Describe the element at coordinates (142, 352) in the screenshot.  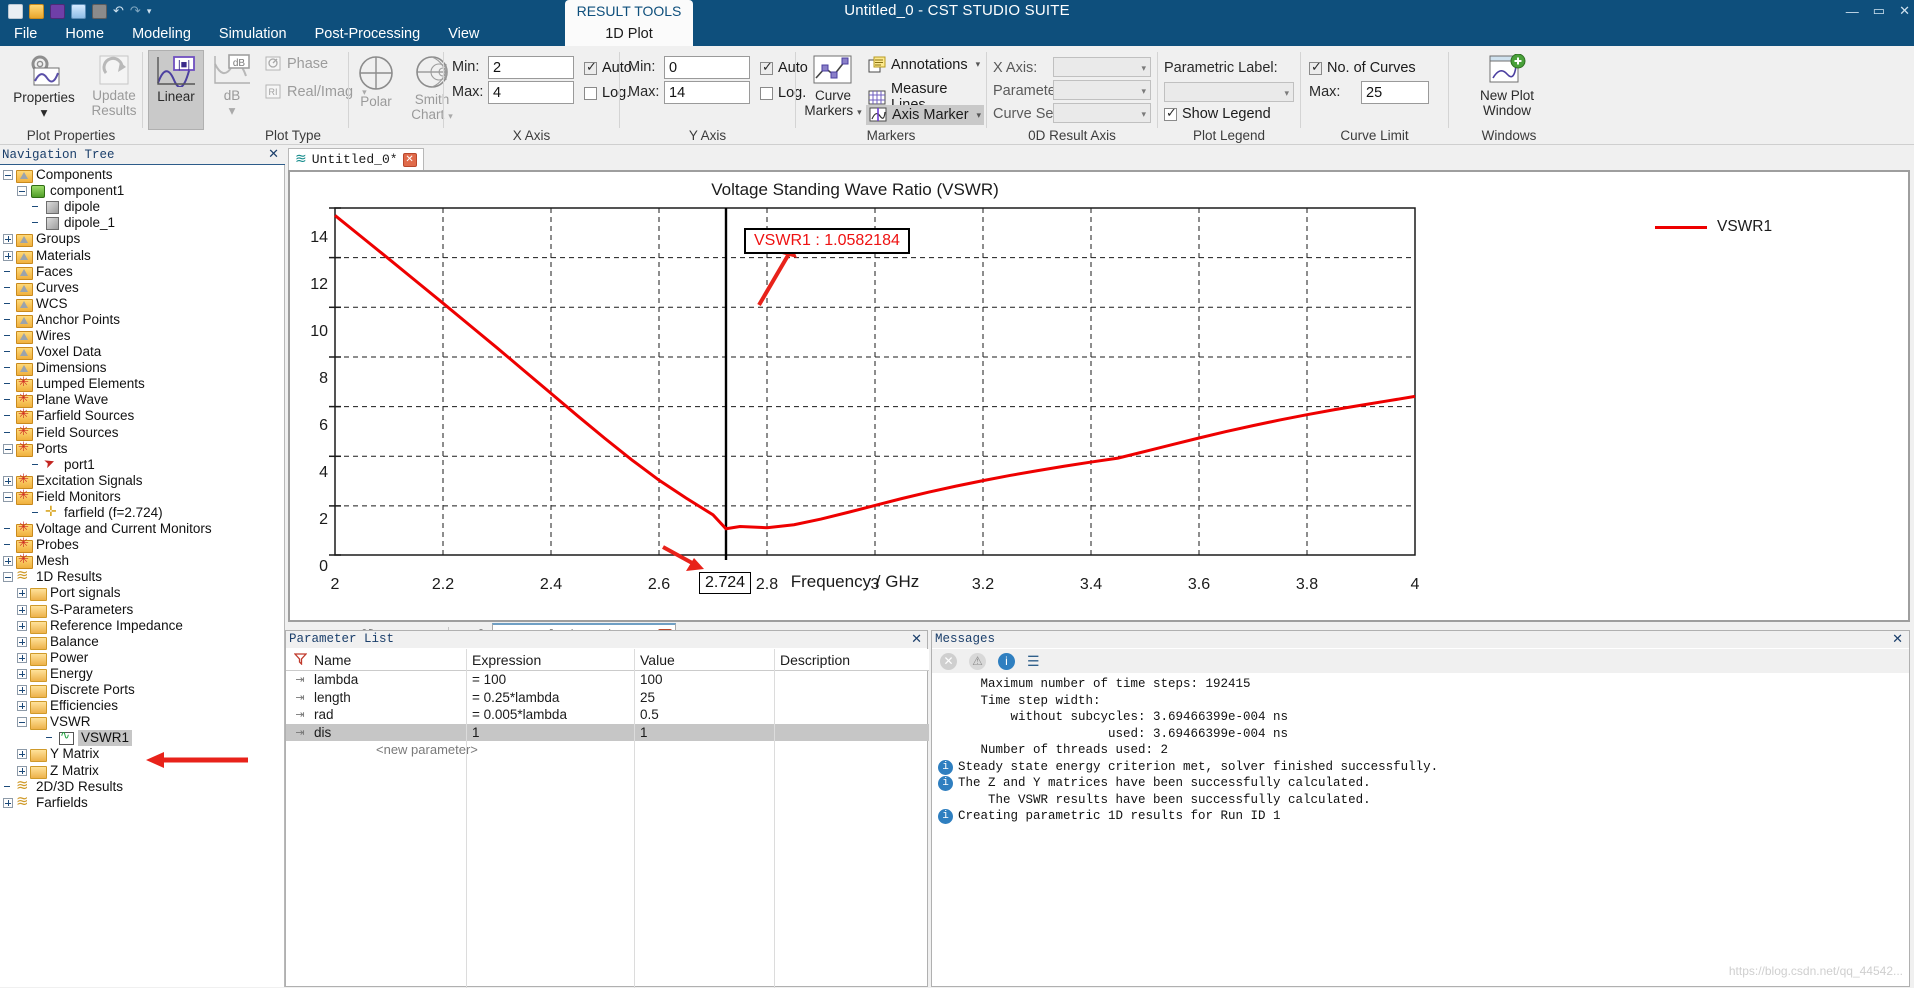
I see `tree-item-voxel-data: Voxel Data` at that location.